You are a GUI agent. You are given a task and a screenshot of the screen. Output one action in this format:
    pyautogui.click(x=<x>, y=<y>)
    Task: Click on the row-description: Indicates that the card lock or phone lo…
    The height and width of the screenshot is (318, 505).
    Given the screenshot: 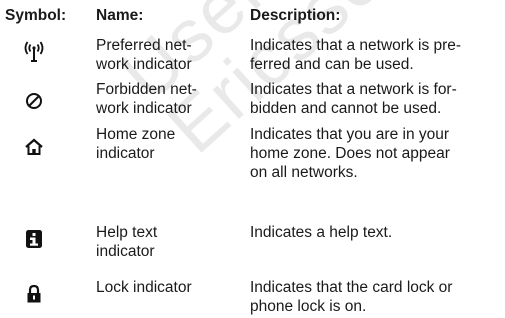 What is the action you would take?
    pyautogui.click(x=351, y=297)
    